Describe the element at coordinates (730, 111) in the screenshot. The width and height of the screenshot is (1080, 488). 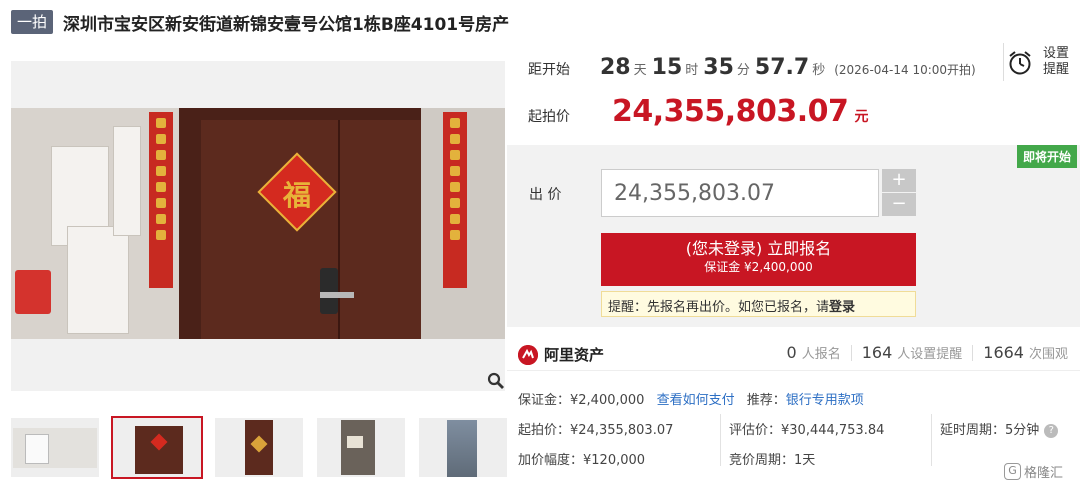
I see `start-price-value: 24,355,803.07` at that location.